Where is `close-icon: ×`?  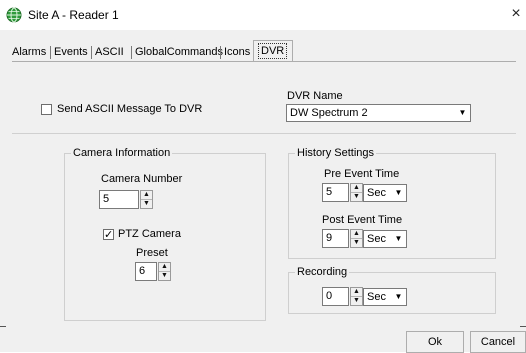 close-icon: × is located at coordinates (516, 14).